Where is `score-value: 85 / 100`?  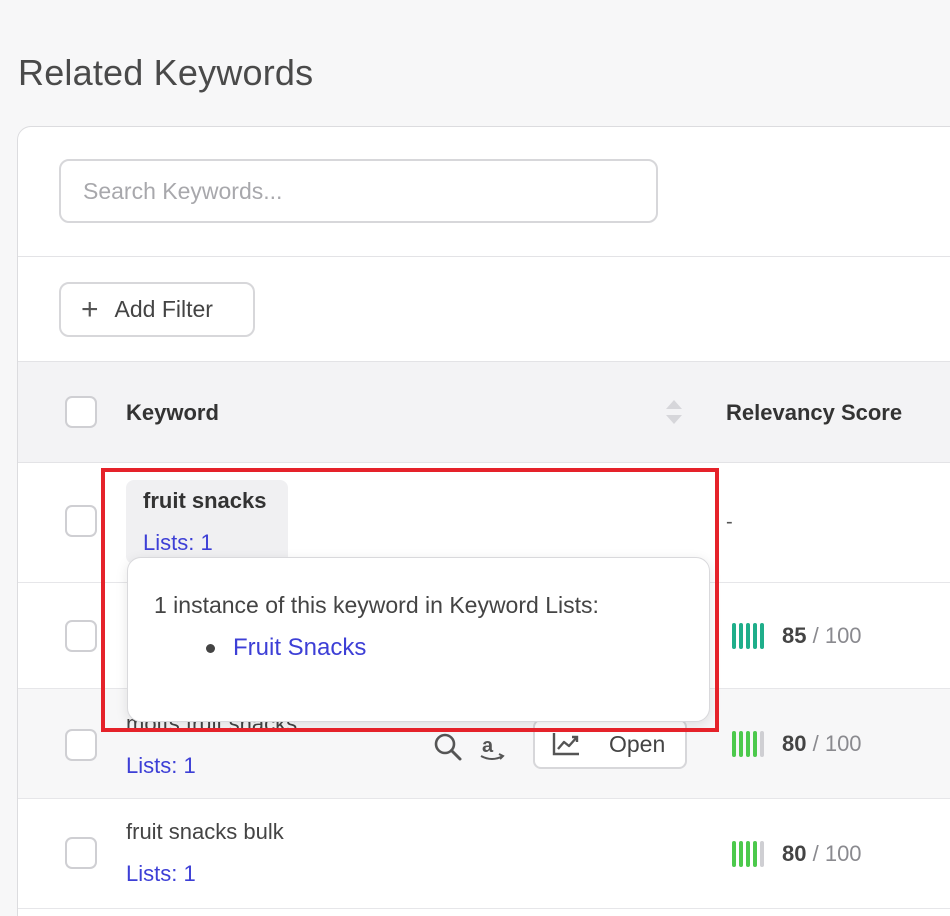 score-value: 85 / 100 is located at coordinates (822, 635).